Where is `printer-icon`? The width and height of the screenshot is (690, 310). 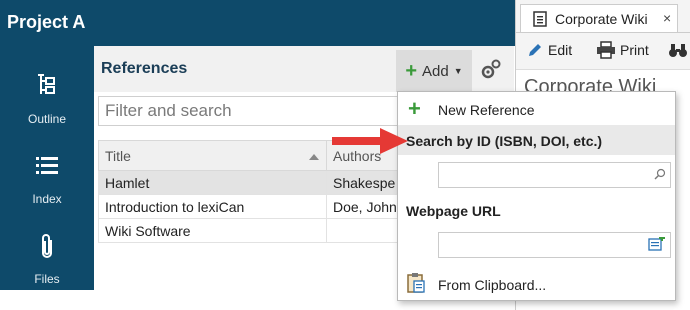 printer-icon is located at coordinates (606, 50).